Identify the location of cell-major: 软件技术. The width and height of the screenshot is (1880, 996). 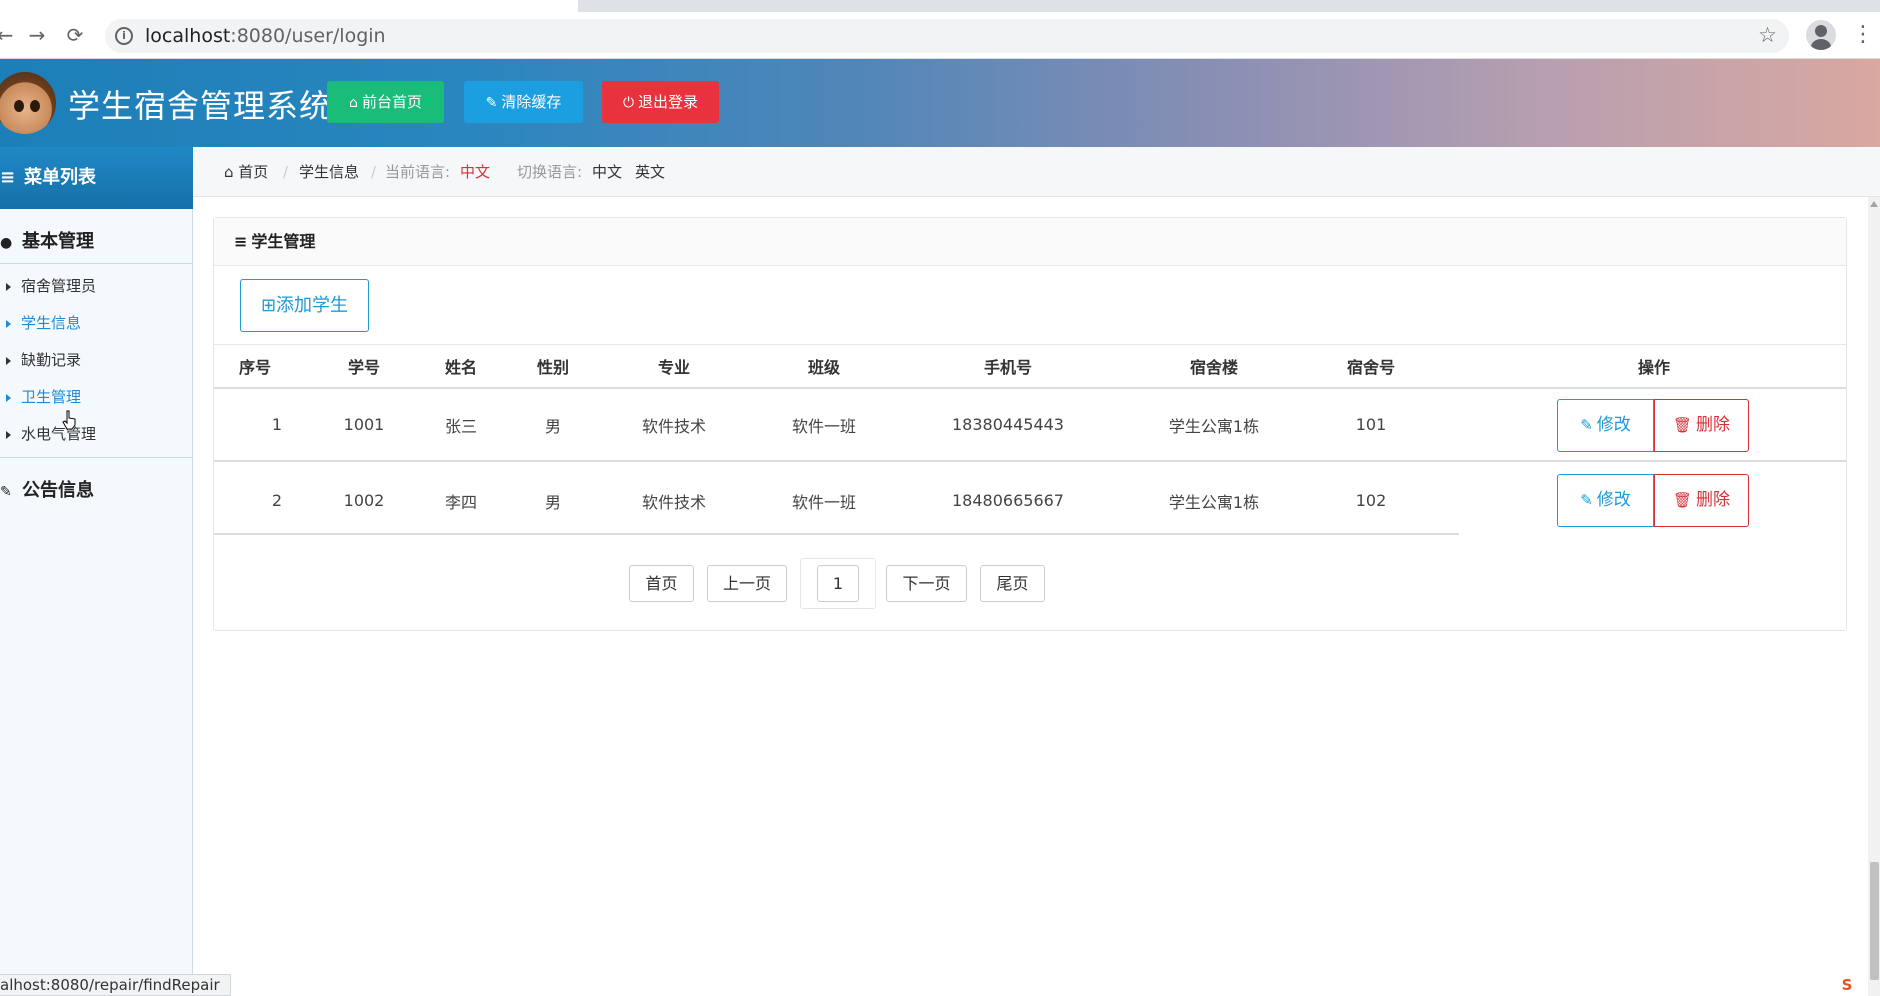
(673, 426).